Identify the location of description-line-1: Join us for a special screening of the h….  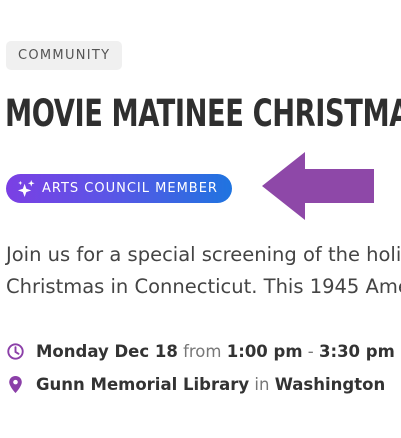
(203, 254).